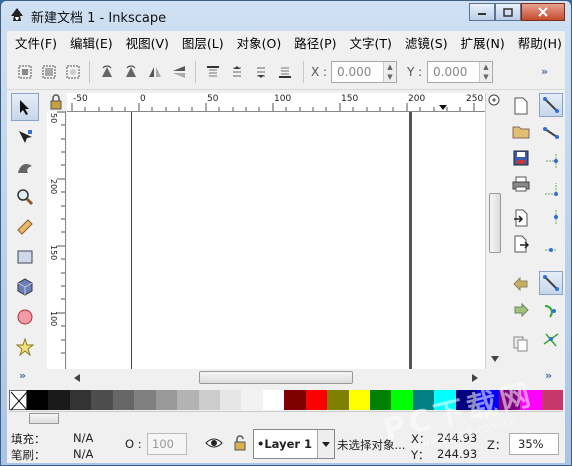 The image size is (572, 466). Describe the element at coordinates (258, 42) in the screenshot. I see `menu-object: 对象(O)` at that location.